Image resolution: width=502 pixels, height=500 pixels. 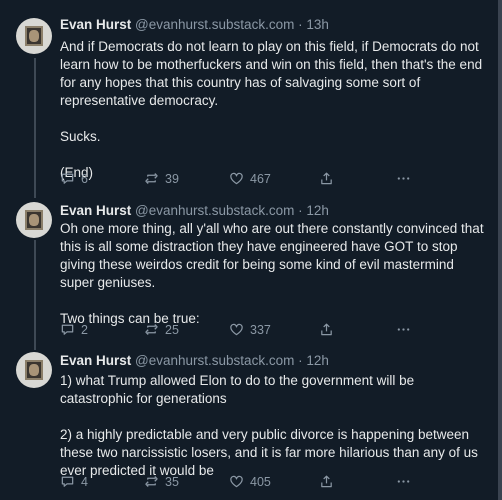 I want to click on reply-button: 2, so click(x=74, y=329).